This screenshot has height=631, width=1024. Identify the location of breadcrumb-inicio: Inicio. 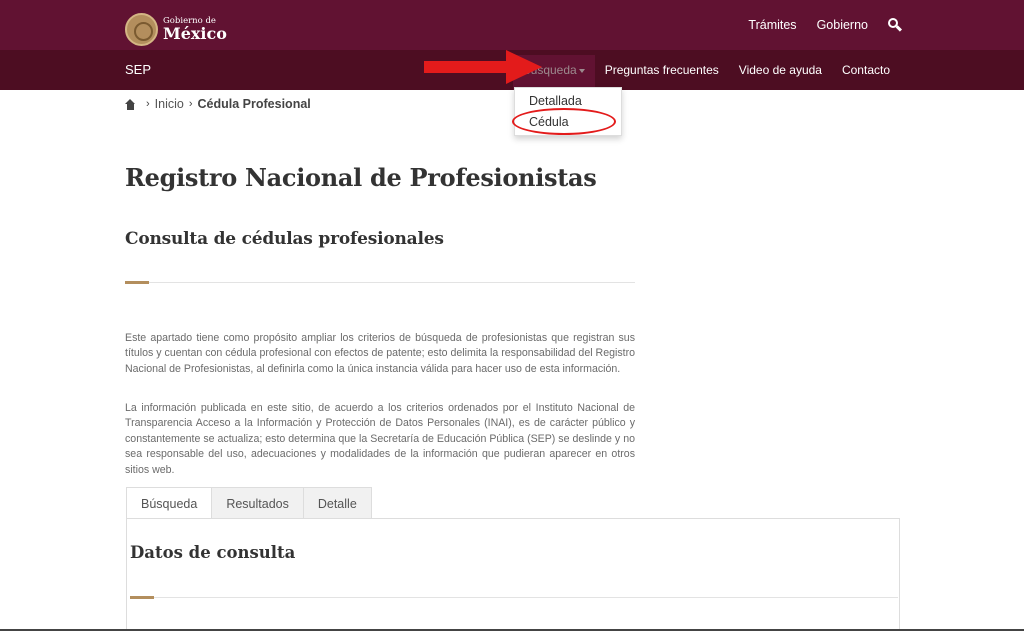
(169, 104).